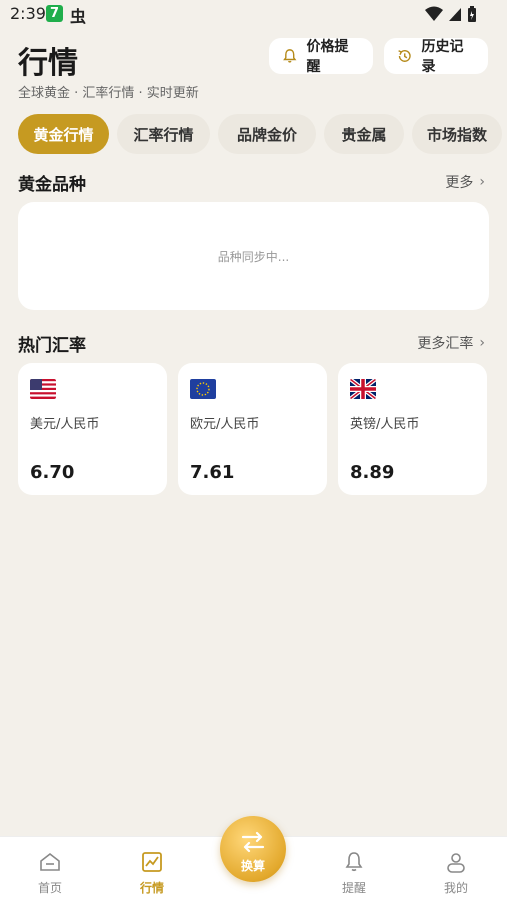 The height and width of the screenshot is (901, 507). What do you see at coordinates (43, 389) in the screenshot?
I see `us-flag-icon` at bounding box center [43, 389].